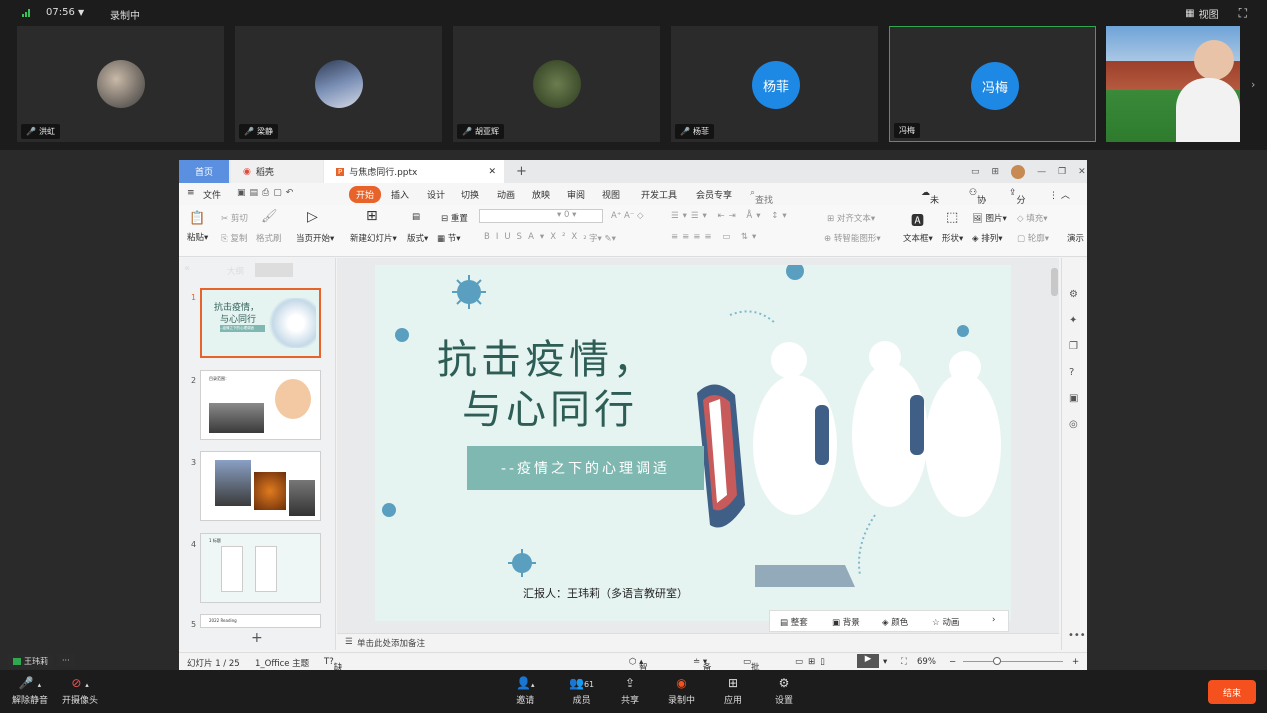  I want to click on participant-tile: 🎤 梁静, so click(338, 84).